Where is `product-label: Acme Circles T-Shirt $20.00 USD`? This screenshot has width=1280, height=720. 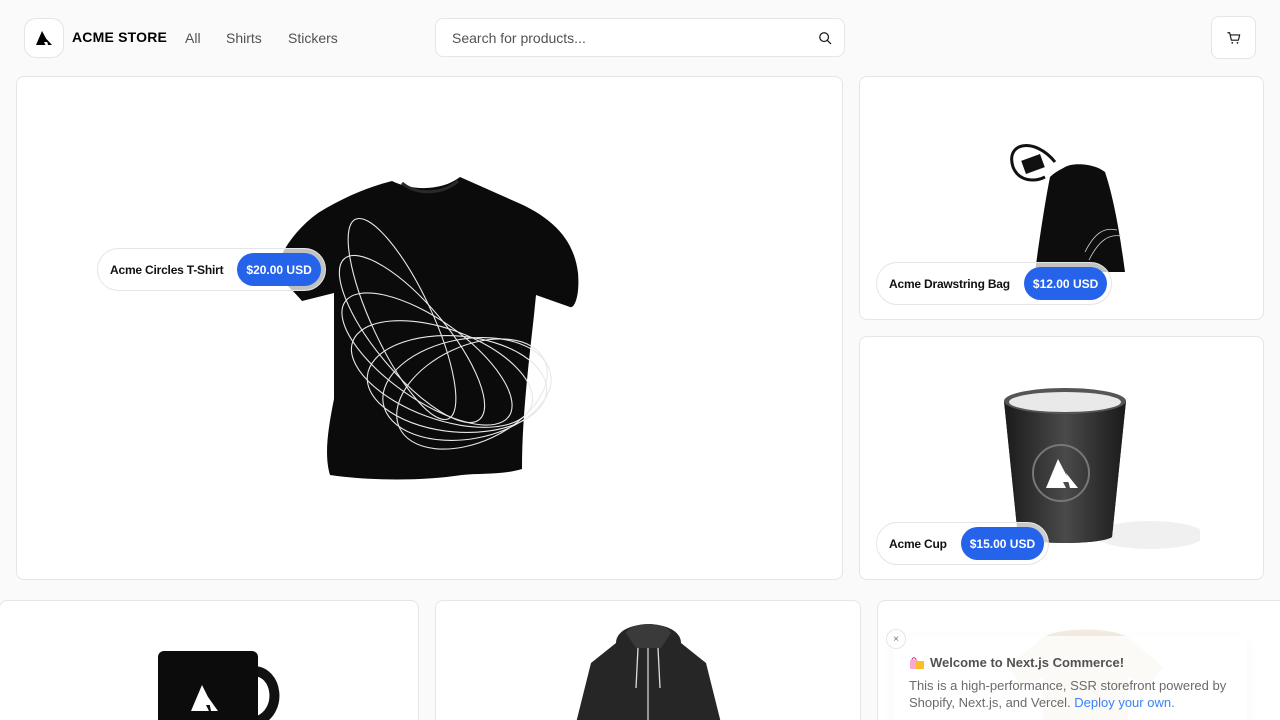 product-label: Acme Circles T-Shirt $20.00 USD is located at coordinates (211, 269).